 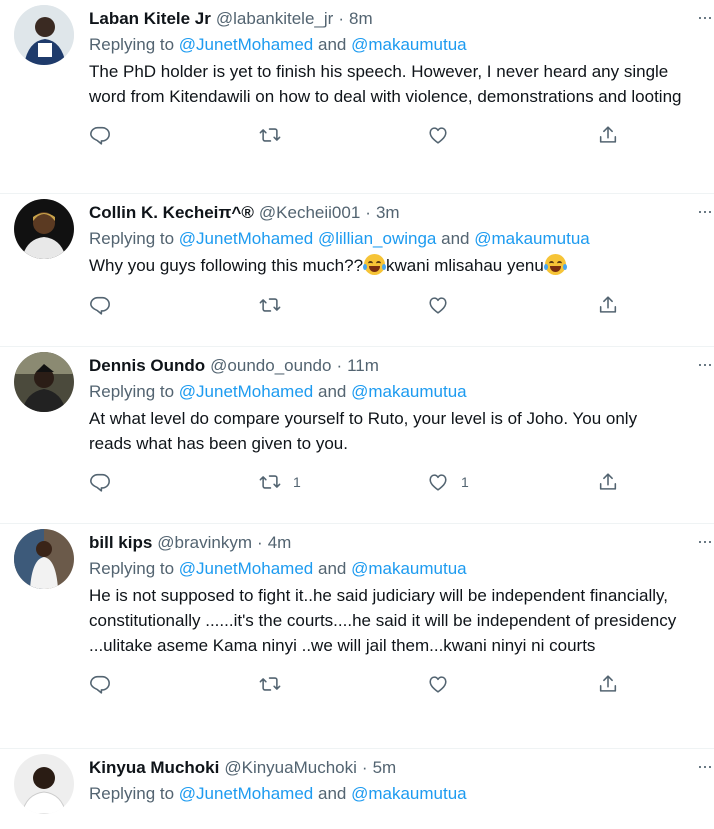 What do you see at coordinates (309, 213) in the screenshot?
I see `author-handle: @Kecheii001` at bounding box center [309, 213].